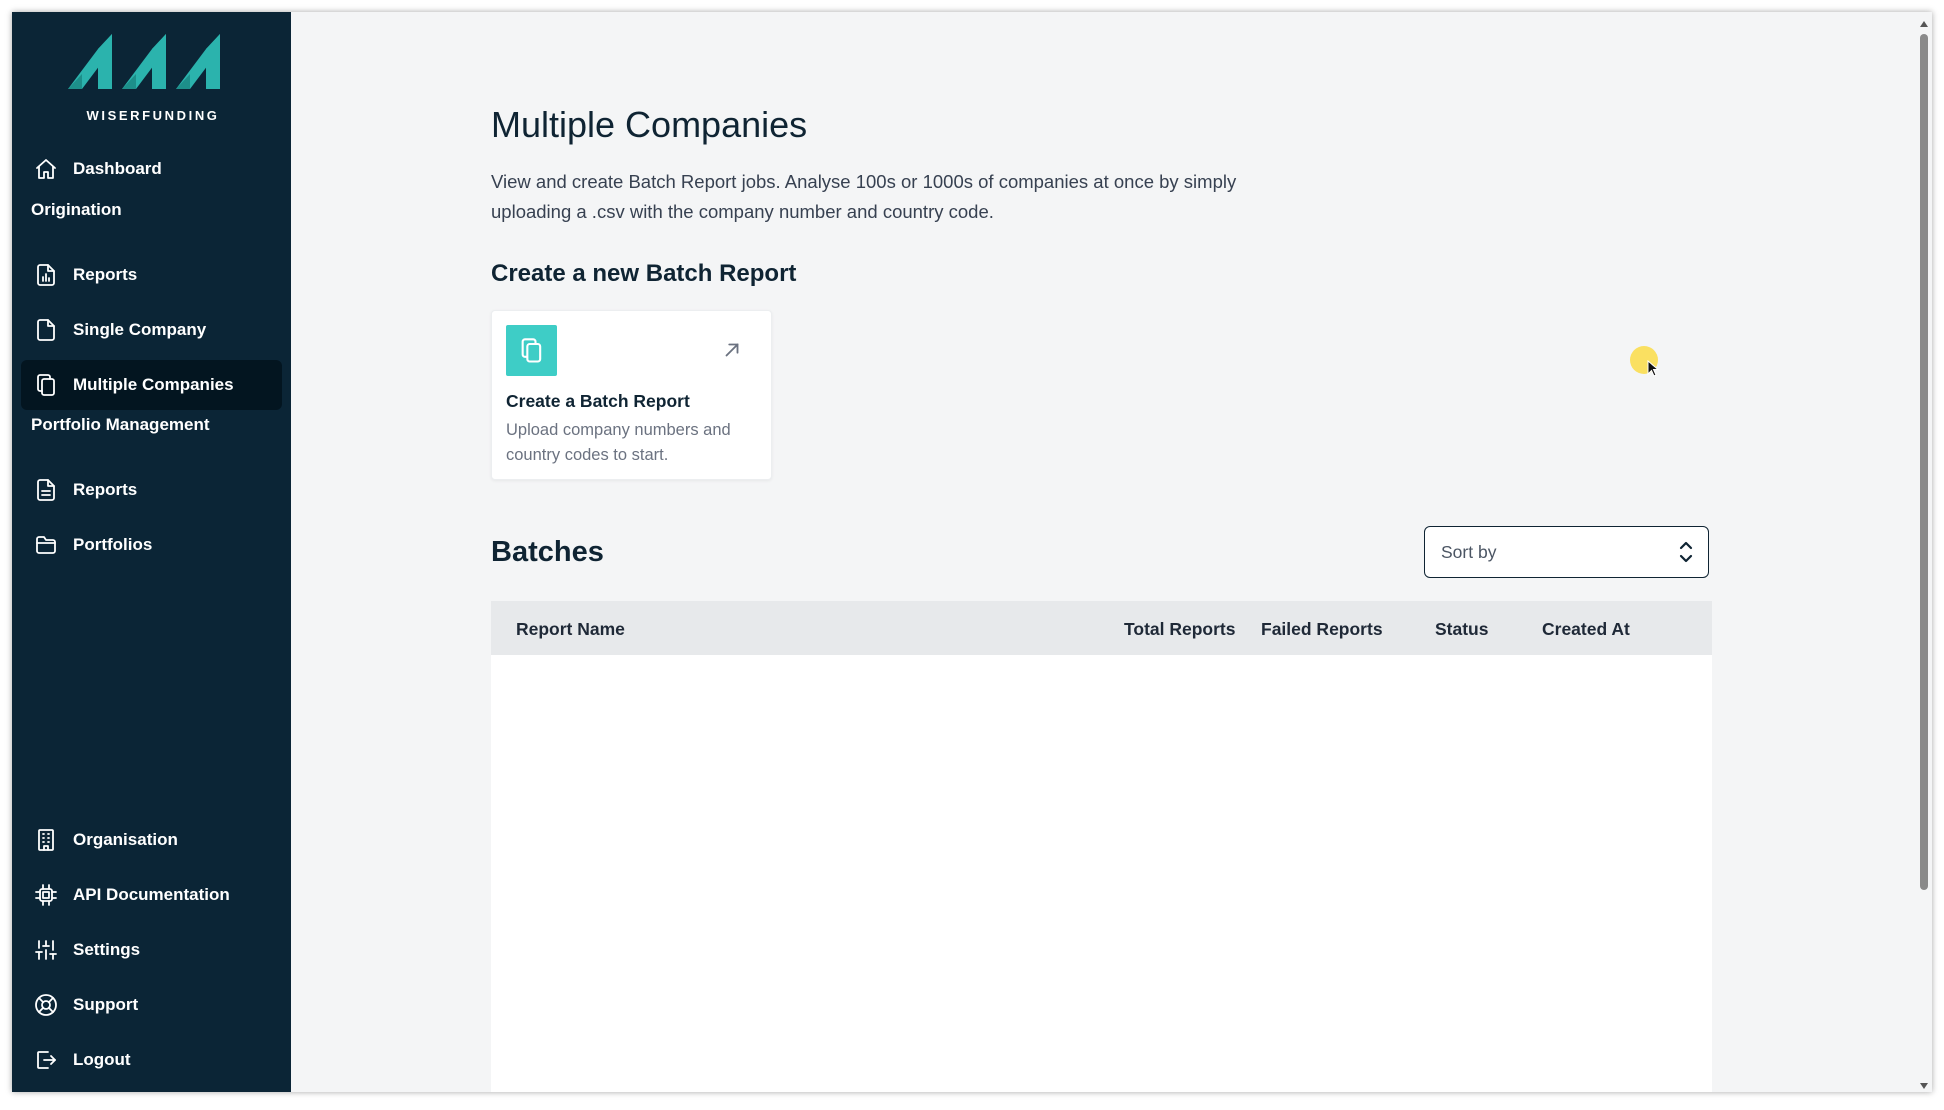  Describe the element at coordinates (644, 273) in the screenshot. I see `create-batch-heading: Create a new Batch Report` at that location.